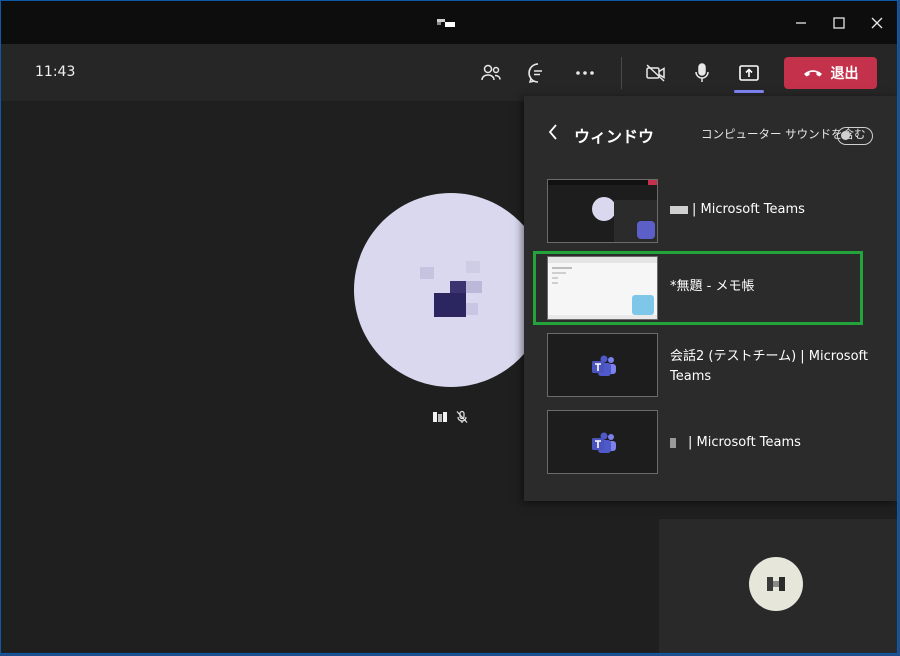  I want to click on minimize-icon, so click(801, 23).